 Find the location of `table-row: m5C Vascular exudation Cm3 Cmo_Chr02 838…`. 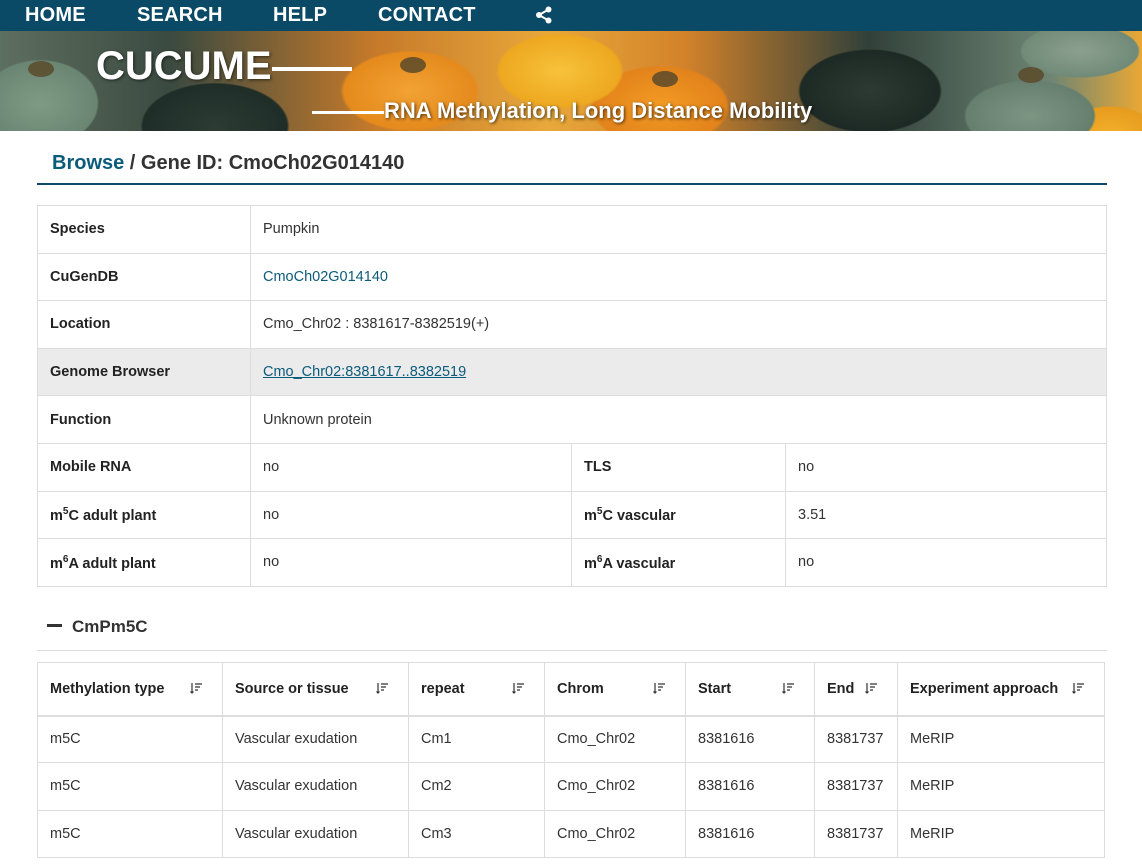

table-row: m5C Vascular exudation Cm3 Cmo_Chr02 838… is located at coordinates (571, 833).